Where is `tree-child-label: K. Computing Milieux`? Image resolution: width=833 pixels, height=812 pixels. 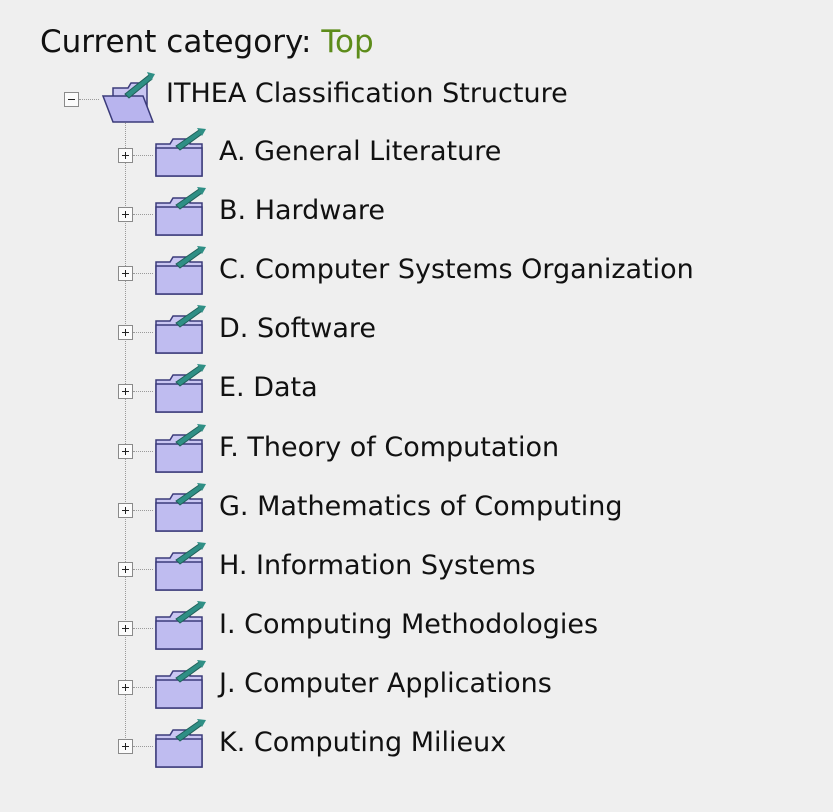 tree-child-label: K. Computing Milieux is located at coordinates (362, 743).